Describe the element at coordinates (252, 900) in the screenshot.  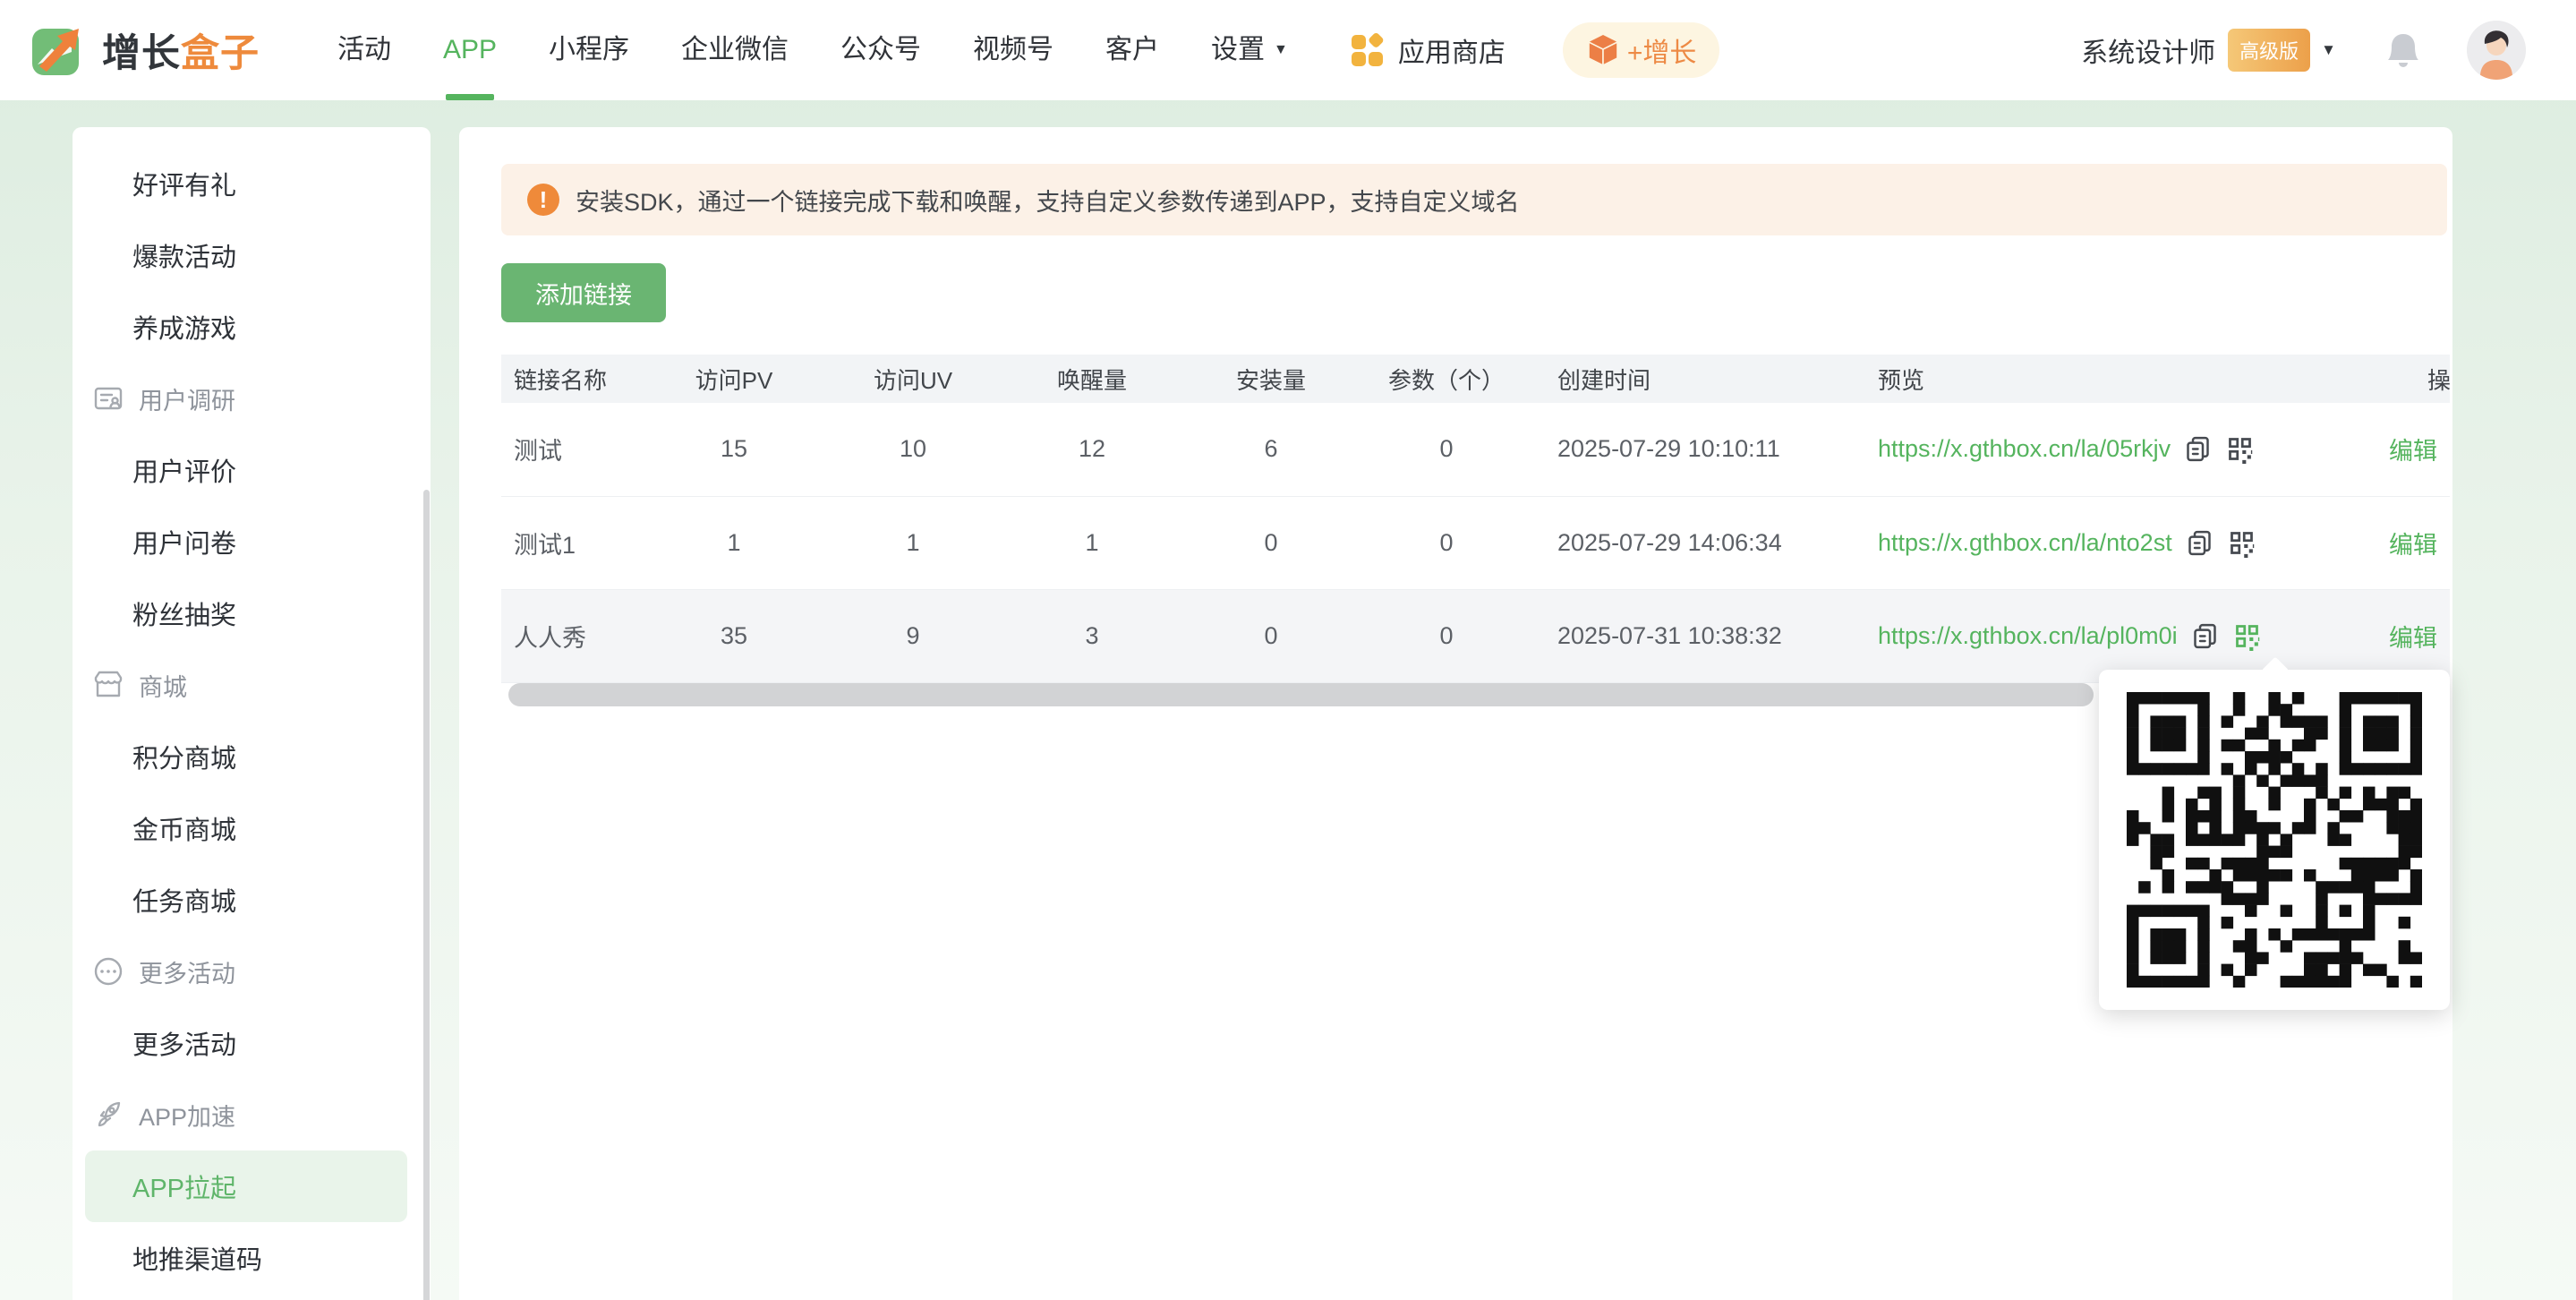
I see `sidebar-item-renwu-mall: 任务商城` at that location.